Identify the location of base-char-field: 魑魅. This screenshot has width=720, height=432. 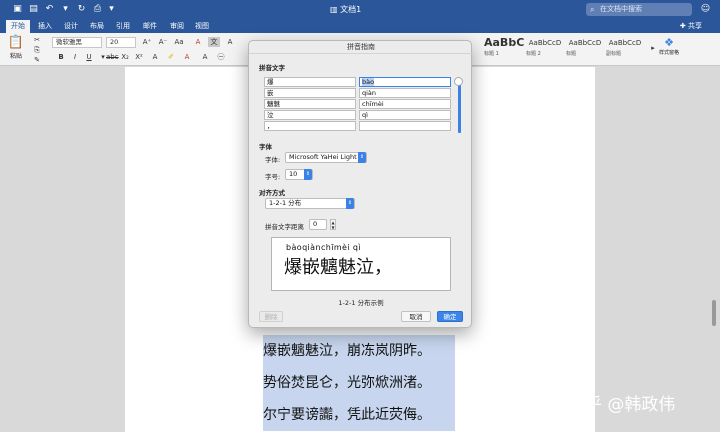
(310, 104).